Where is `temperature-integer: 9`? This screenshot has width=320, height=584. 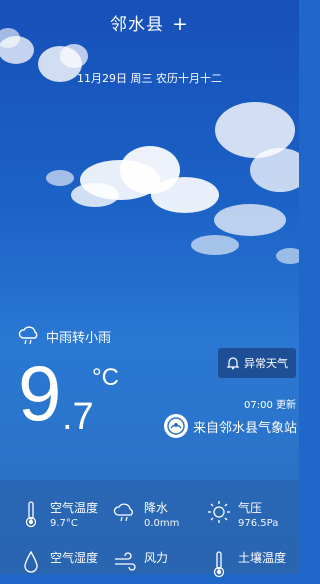 temperature-integer: 9 is located at coordinates (39, 393).